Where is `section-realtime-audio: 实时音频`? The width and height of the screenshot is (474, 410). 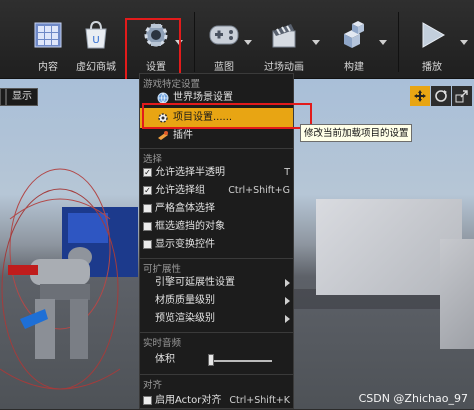 section-realtime-audio: 实时音频 is located at coordinates (162, 343).